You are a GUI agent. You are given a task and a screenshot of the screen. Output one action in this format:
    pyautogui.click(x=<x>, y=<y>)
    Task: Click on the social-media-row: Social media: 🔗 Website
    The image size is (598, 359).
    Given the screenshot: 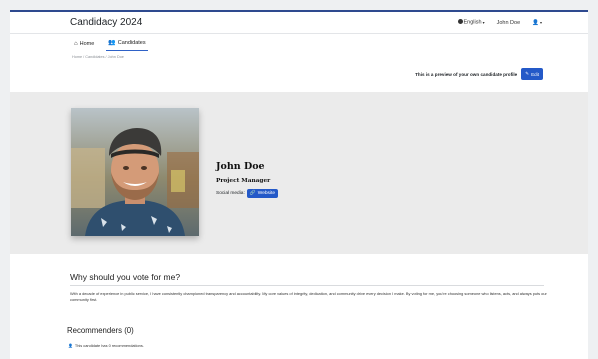 What is the action you would take?
    pyautogui.click(x=247, y=193)
    